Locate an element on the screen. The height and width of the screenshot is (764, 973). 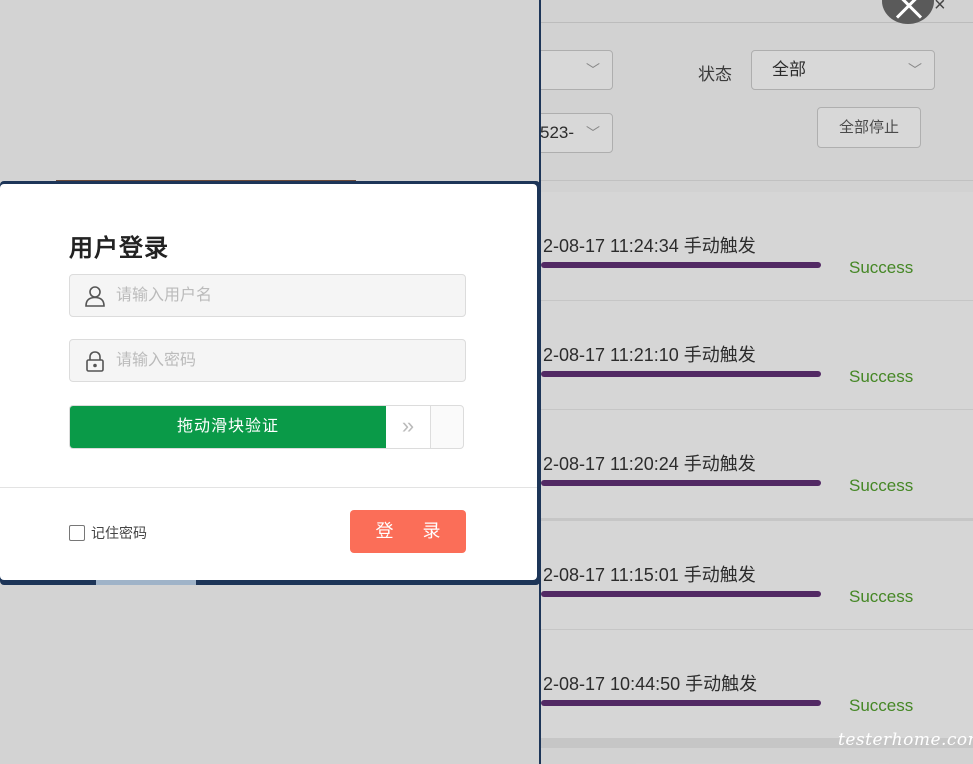
lock-icon is located at coordinates (95, 361).